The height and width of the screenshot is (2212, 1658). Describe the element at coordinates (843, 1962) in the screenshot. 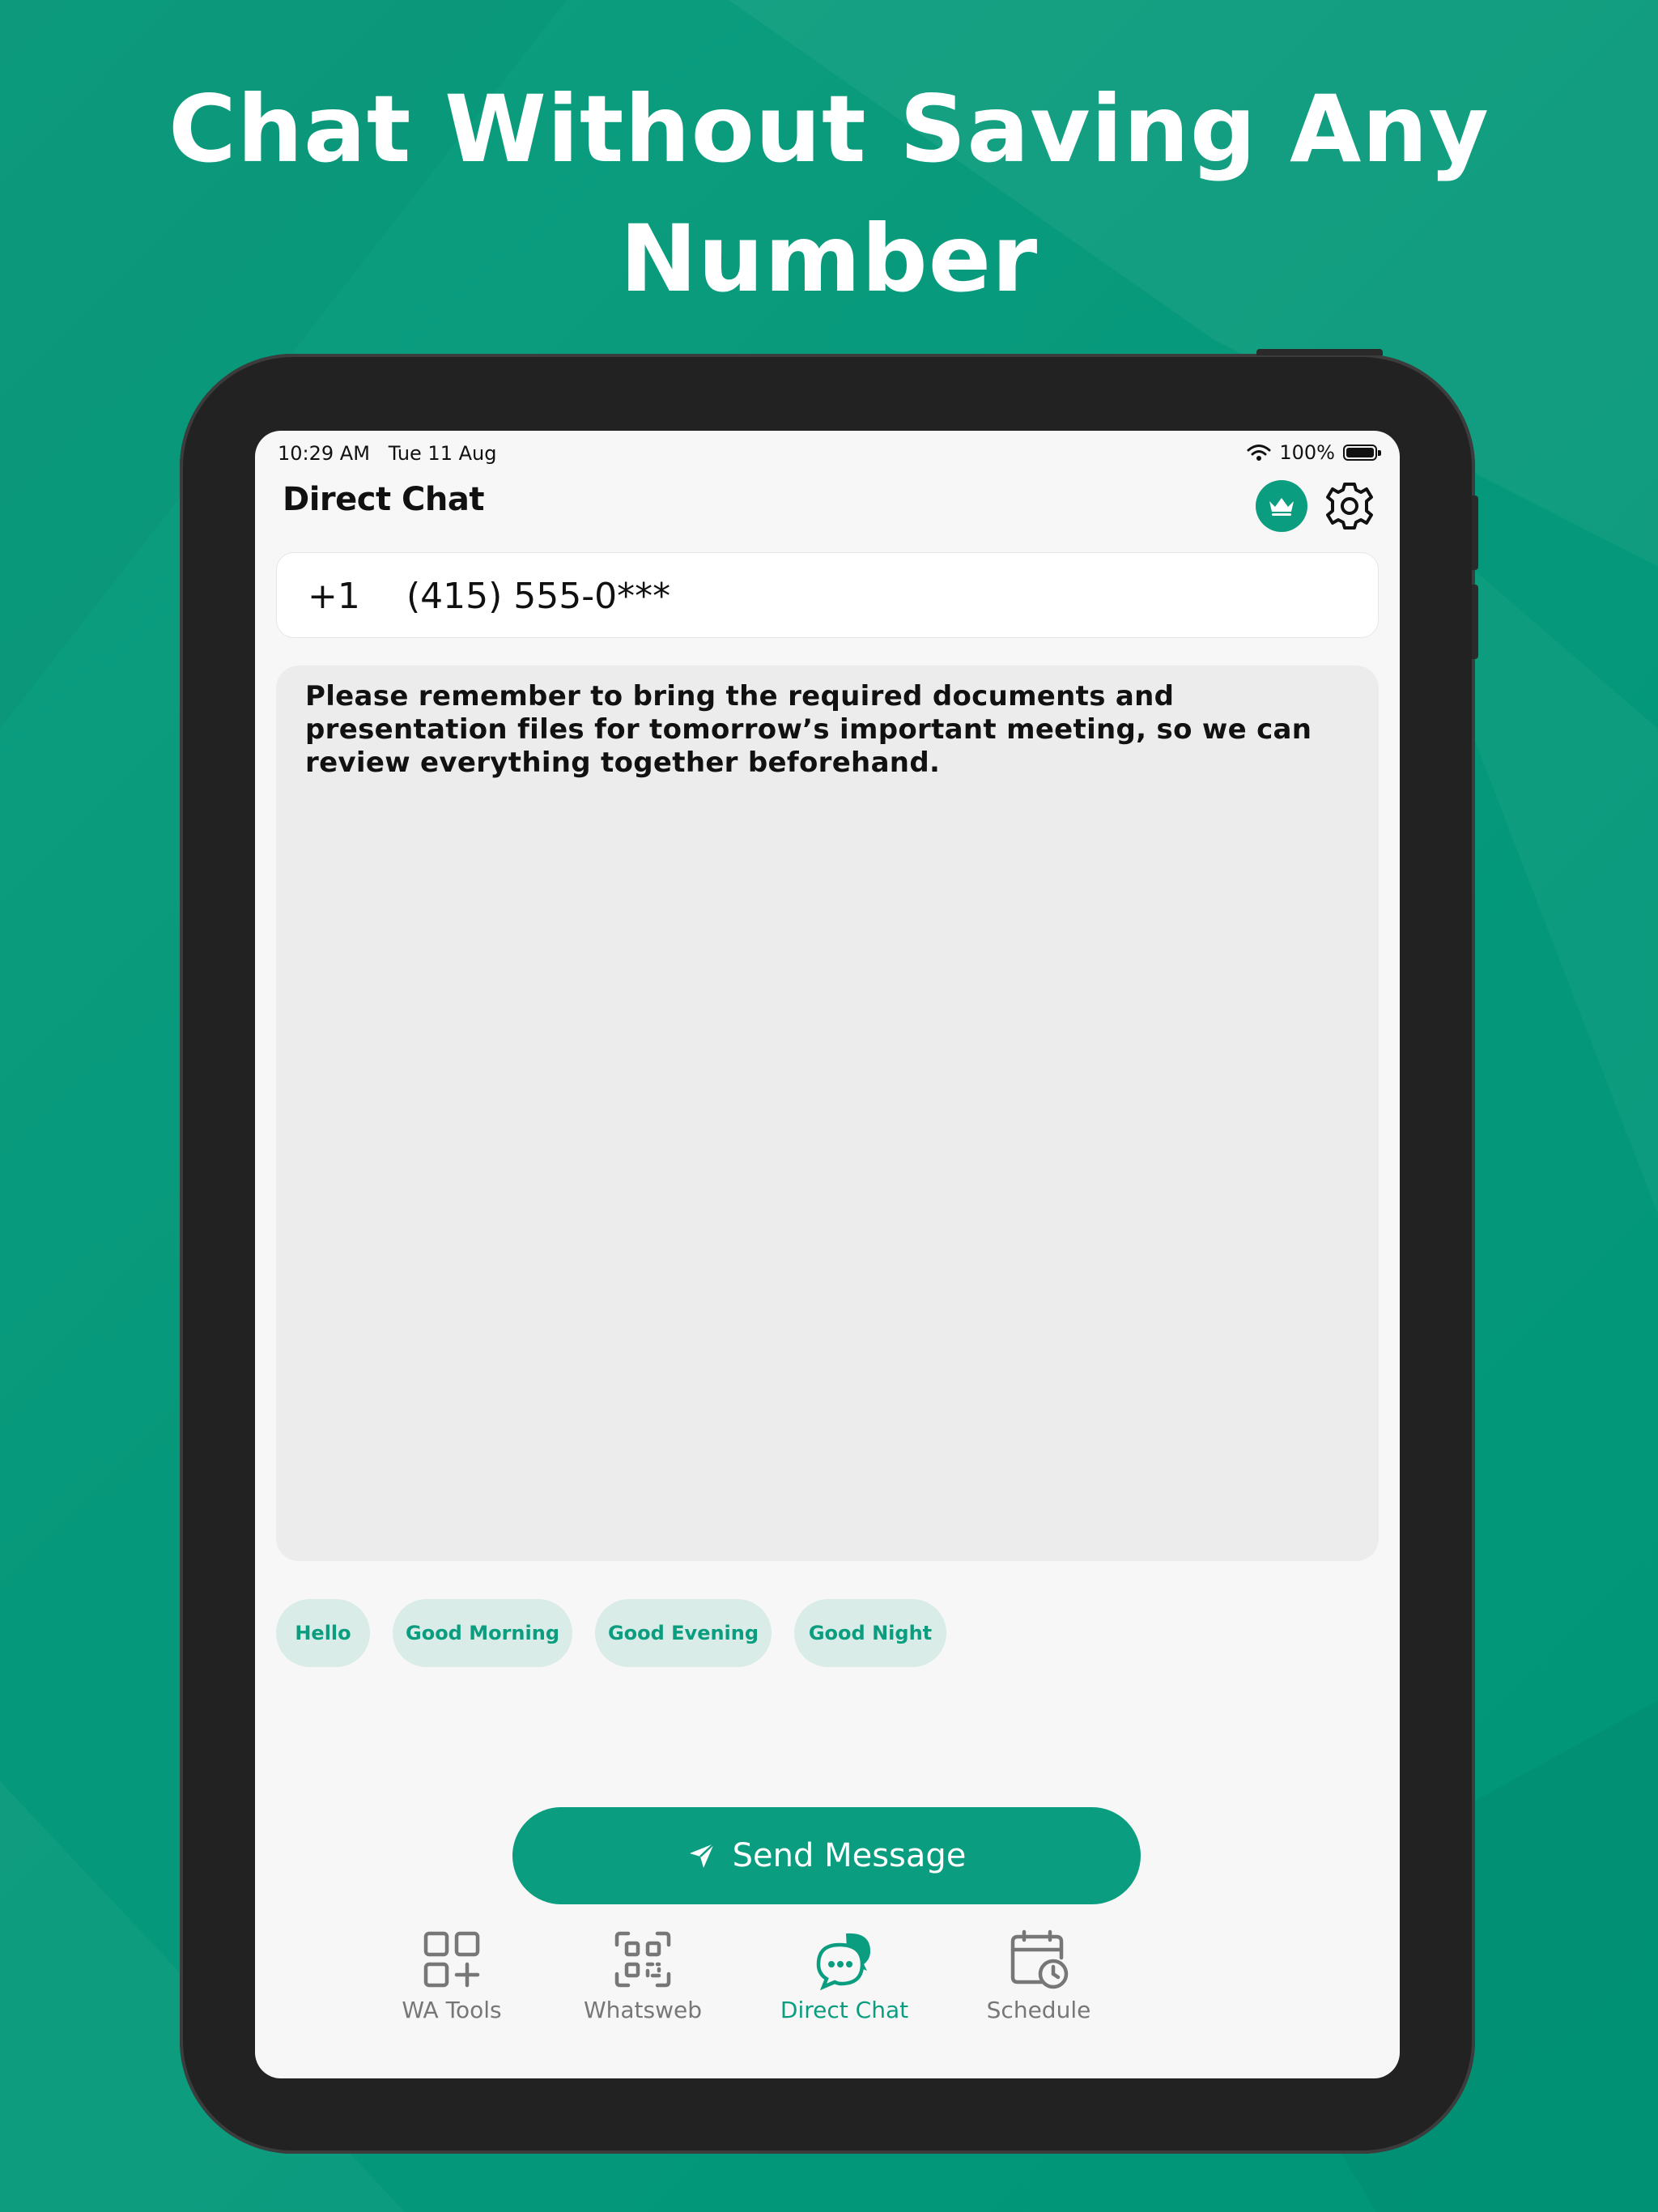

I see `chat-bubbles-icon` at that location.